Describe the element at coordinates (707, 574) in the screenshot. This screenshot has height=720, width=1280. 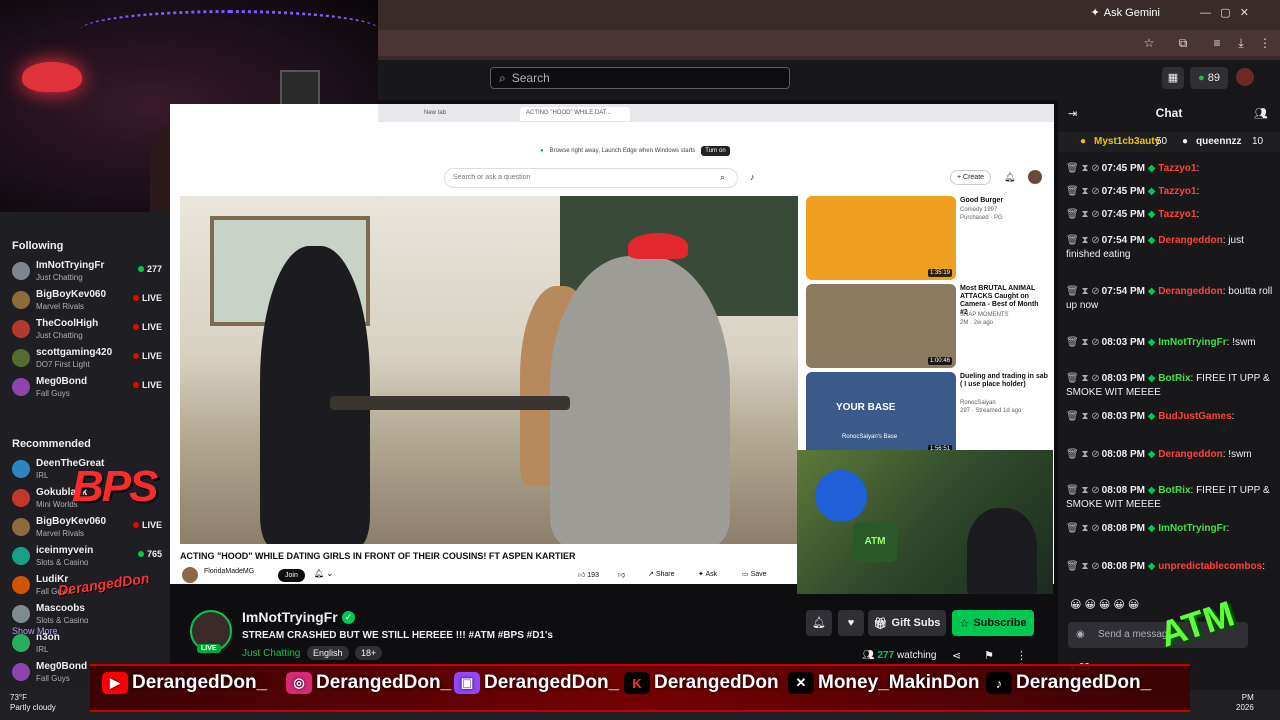
I see `ask-button: ✦ Ask` at that location.